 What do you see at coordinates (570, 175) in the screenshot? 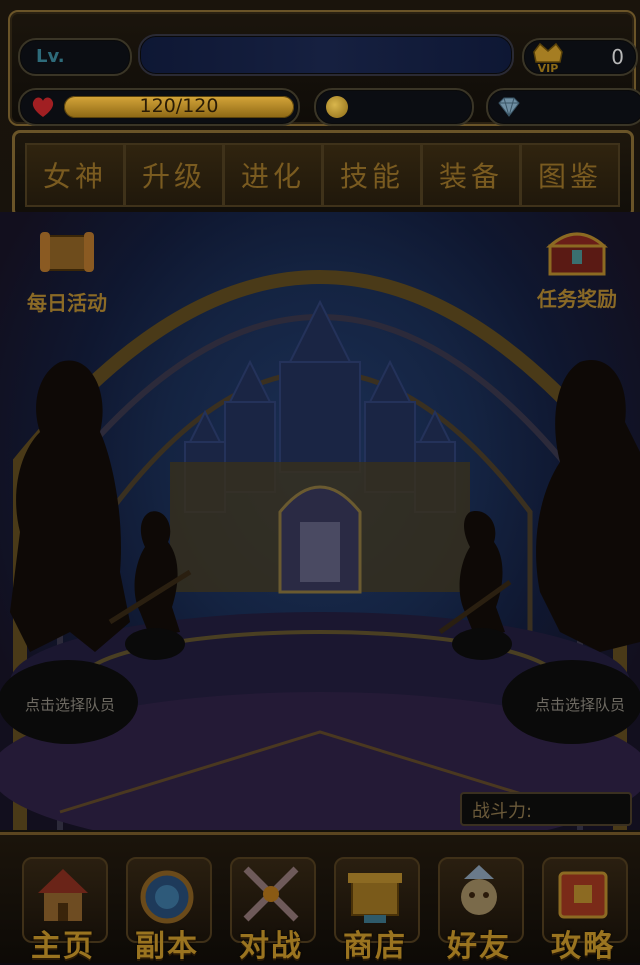
I see `tab-gallery: 图鉴` at bounding box center [570, 175].